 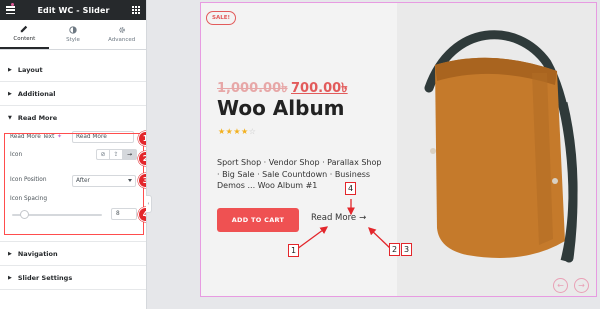 I want to click on hamburger-menu-icon, so click(x=10, y=10).